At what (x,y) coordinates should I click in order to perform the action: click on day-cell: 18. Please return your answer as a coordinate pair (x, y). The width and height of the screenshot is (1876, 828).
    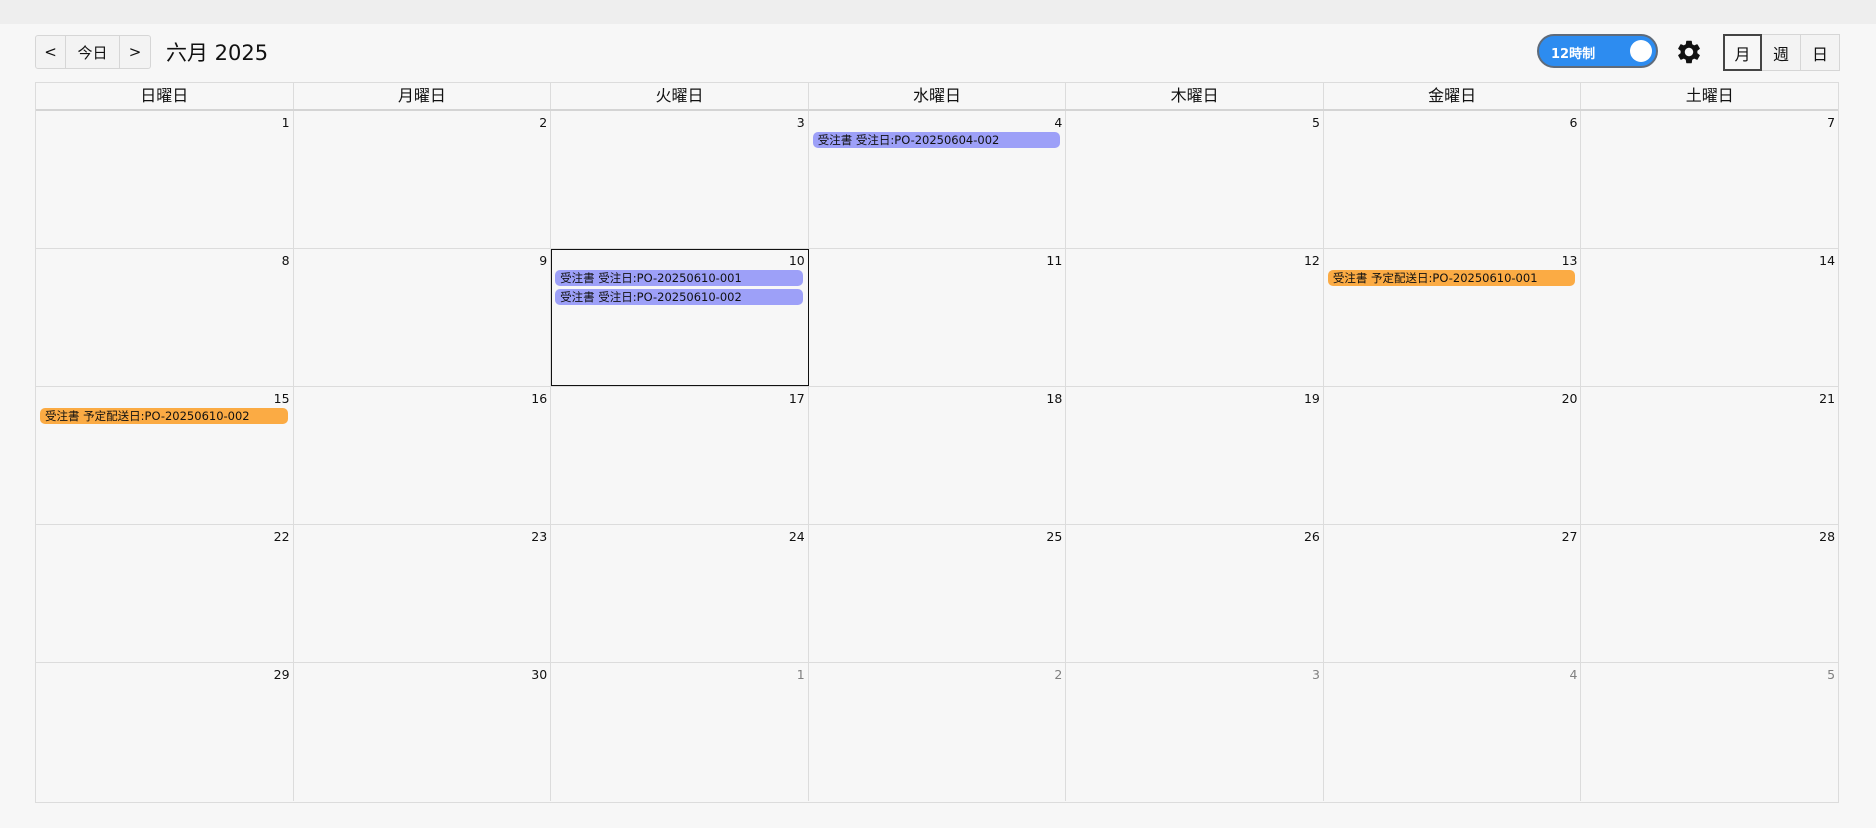
    Looking at the image, I should click on (938, 455).